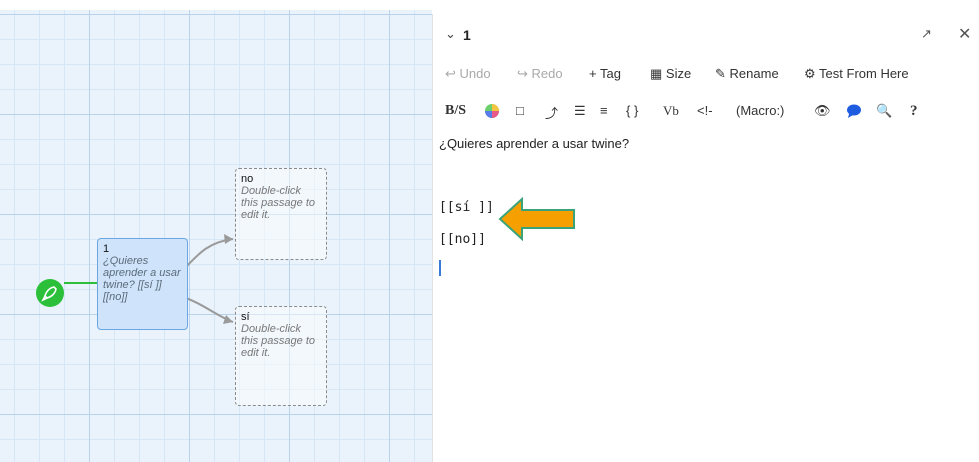 This screenshot has height=462, width=979. I want to click on help-button: ?, so click(914, 111).